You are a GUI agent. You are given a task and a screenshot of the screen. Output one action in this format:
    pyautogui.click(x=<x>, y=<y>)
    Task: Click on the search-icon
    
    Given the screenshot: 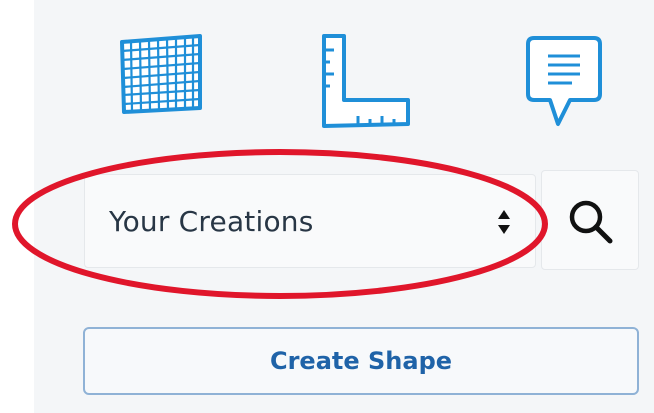 What is the action you would take?
    pyautogui.click(x=591, y=222)
    